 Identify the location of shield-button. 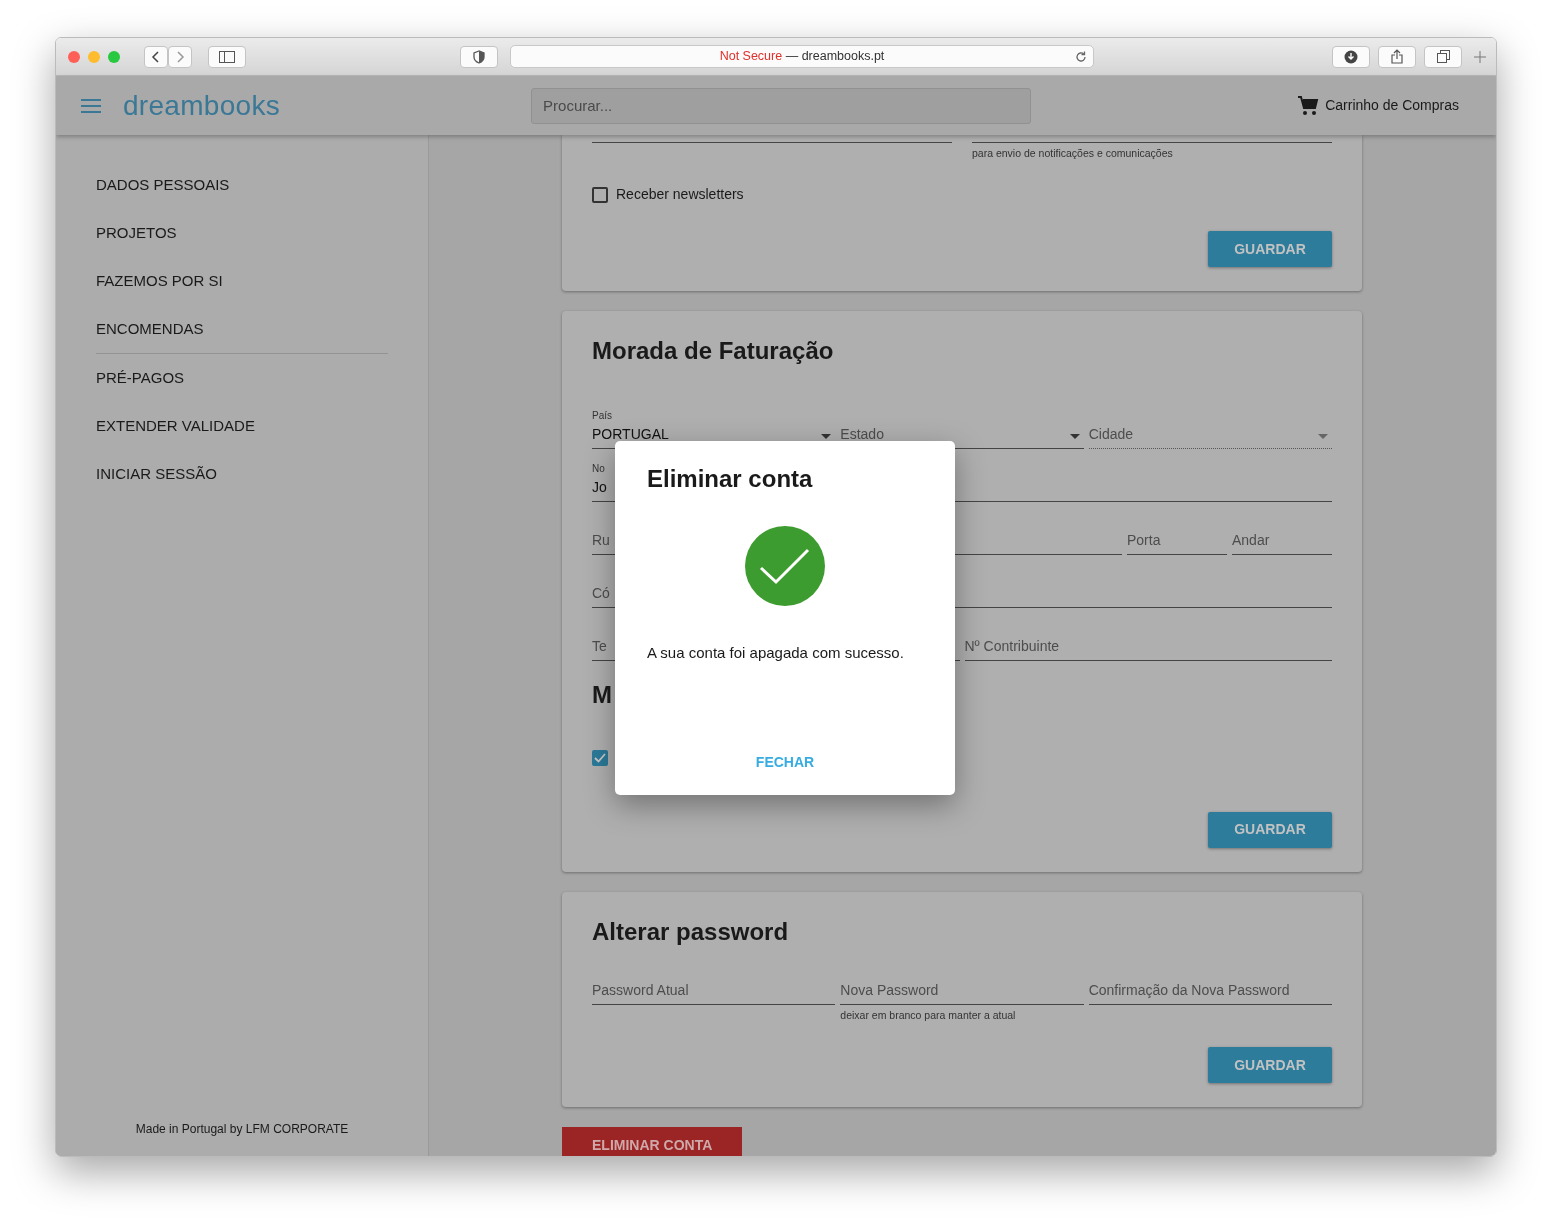
(479, 56).